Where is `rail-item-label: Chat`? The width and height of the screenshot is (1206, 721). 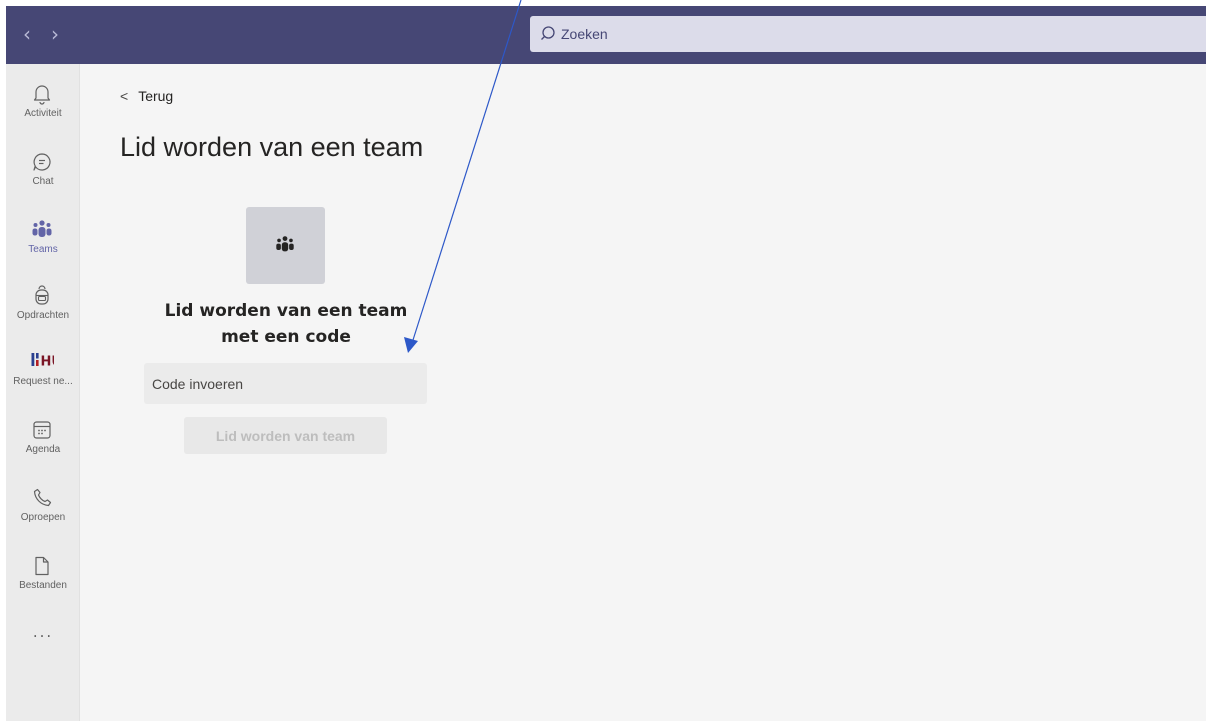 rail-item-label: Chat is located at coordinates (43, 181).